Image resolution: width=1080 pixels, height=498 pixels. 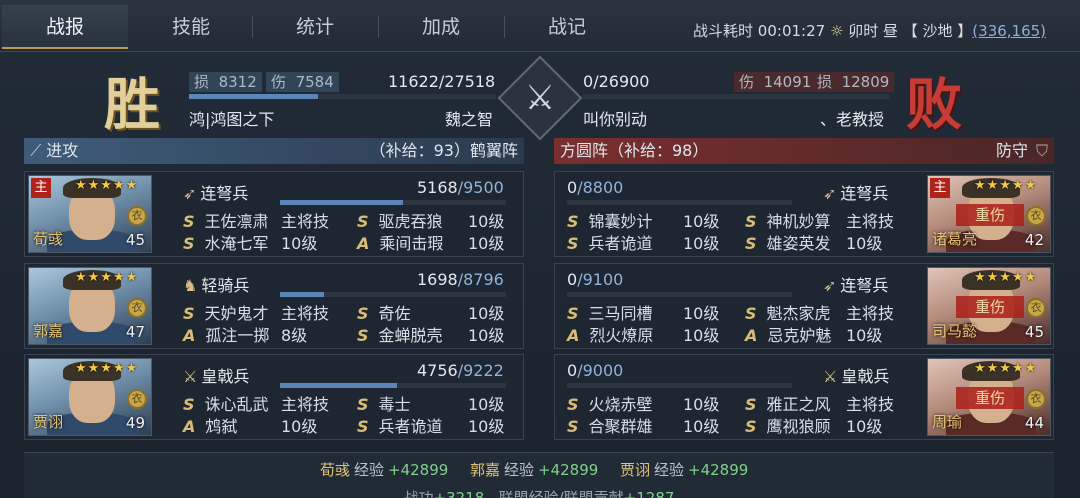 I want to click on troop-type-label: 皇戟兵, so click(x=865, y=376).